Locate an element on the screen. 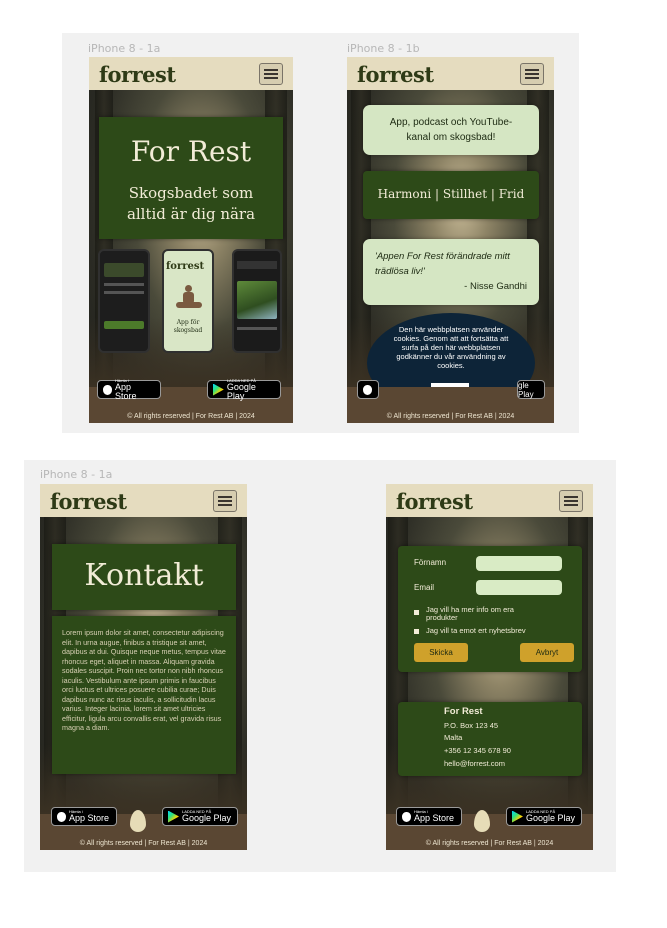 The height and width of the screenshot is (928, 667). firstname-label: Förnamn is located at coordinates (430, 562).